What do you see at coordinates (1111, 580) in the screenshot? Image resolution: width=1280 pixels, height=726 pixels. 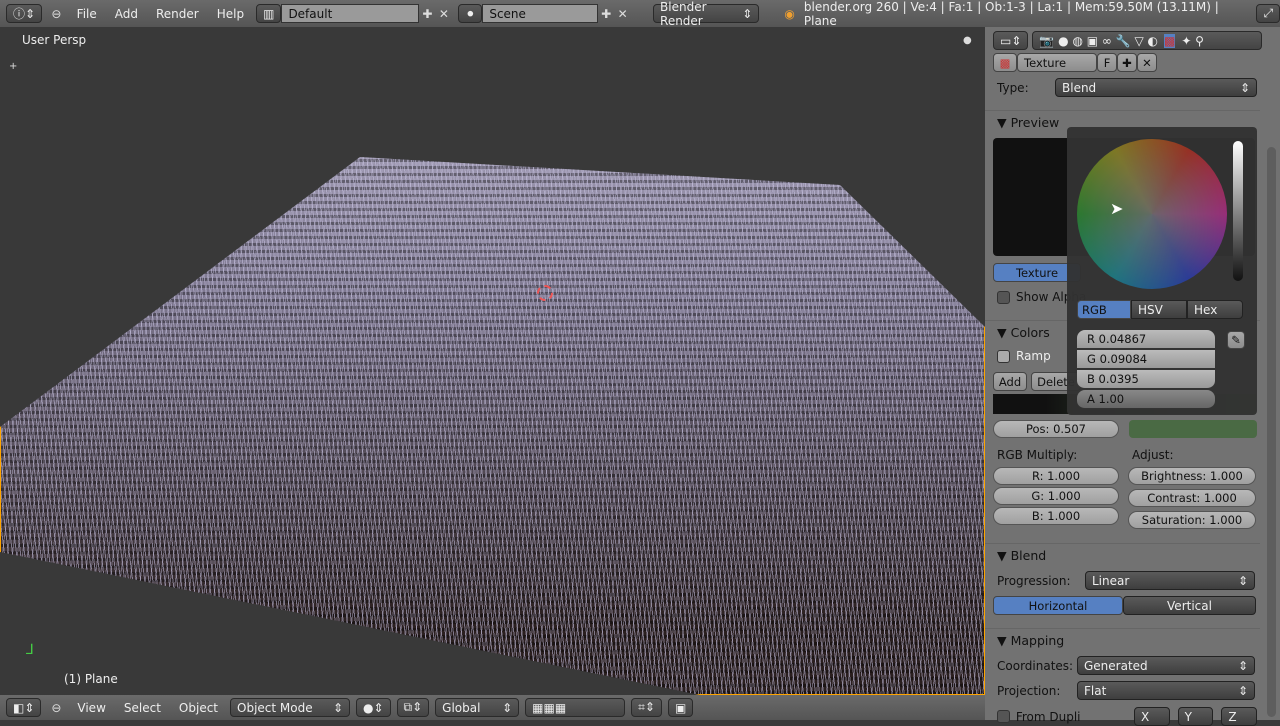 I see `progression-value: Linear` at bounding box center [1111, 580].